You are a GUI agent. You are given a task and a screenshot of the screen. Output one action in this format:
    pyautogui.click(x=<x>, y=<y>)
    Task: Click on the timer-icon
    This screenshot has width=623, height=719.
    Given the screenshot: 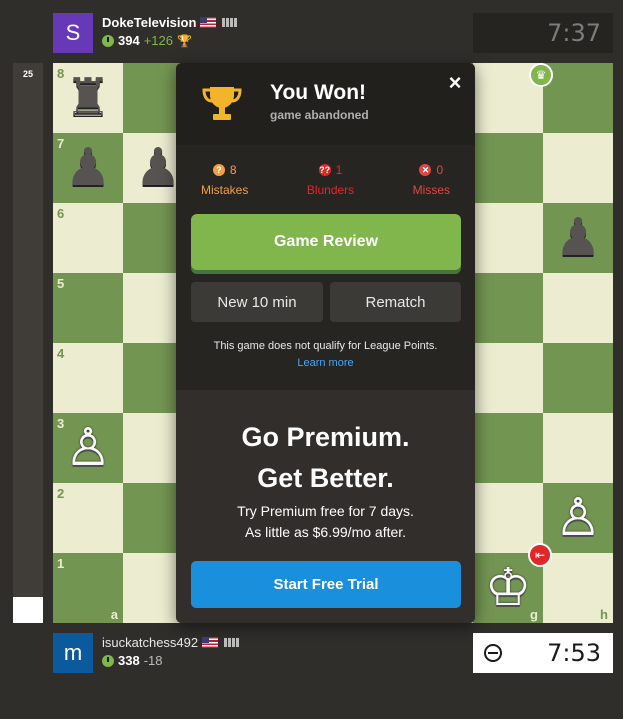 What is the action you would take?
    pyautogui.click(x=493, y=653)
    